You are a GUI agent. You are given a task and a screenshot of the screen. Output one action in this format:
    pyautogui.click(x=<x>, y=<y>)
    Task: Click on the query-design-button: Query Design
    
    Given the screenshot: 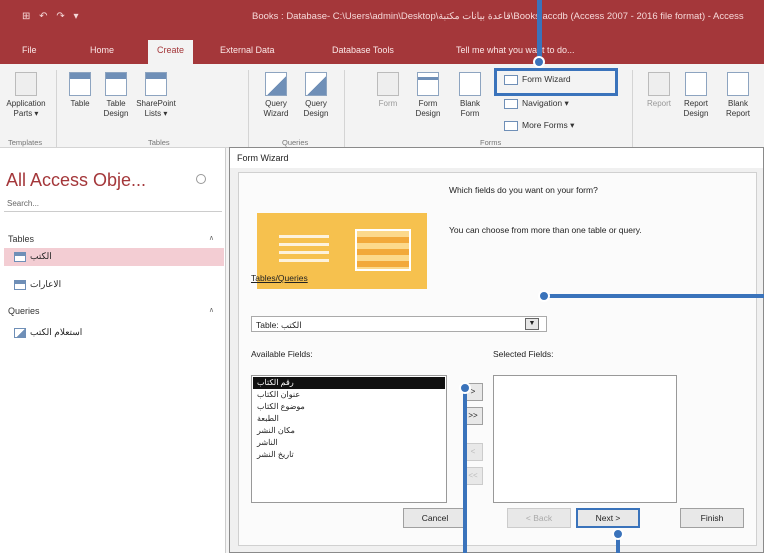 What is the action you would take?
    pyautogui.click(x=316, y=95)
    